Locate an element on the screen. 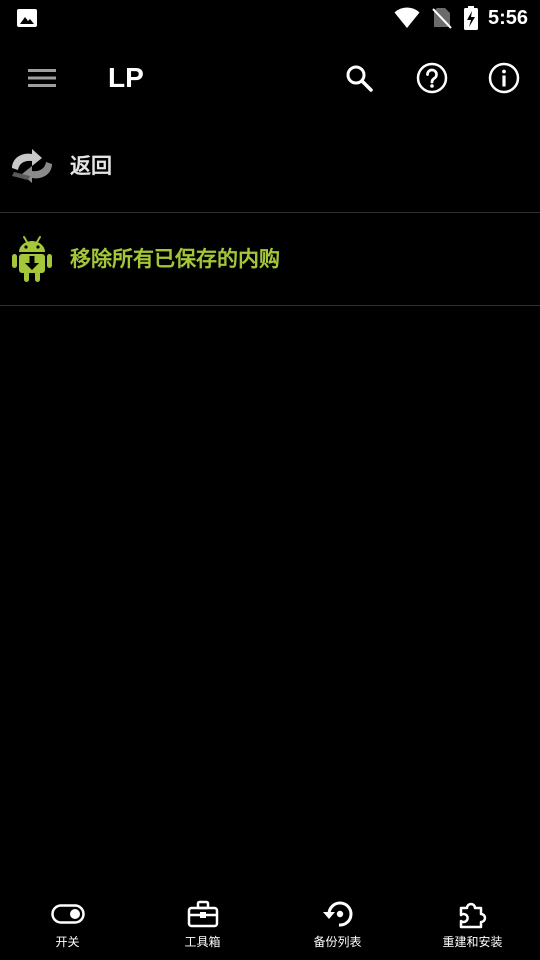 This screenshot has width=540, height=960. wifi-icon is located at coordinates (407, 18).